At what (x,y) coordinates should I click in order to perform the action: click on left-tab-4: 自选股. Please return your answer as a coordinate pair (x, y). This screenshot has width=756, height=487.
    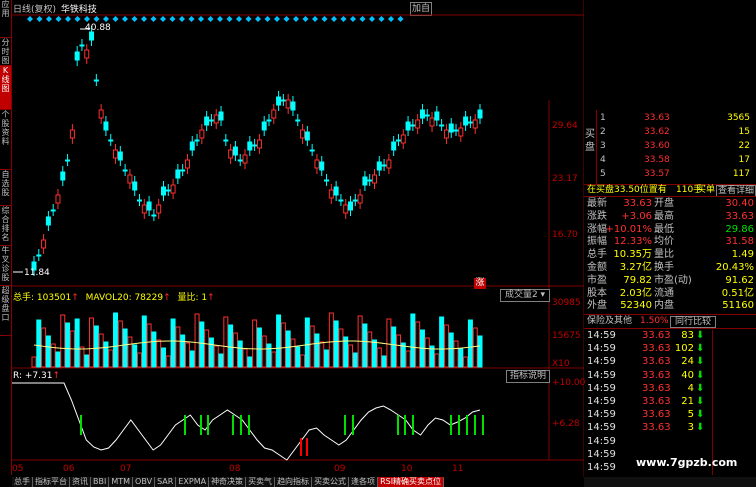
    Looking at the image, I should click on (5, 188).